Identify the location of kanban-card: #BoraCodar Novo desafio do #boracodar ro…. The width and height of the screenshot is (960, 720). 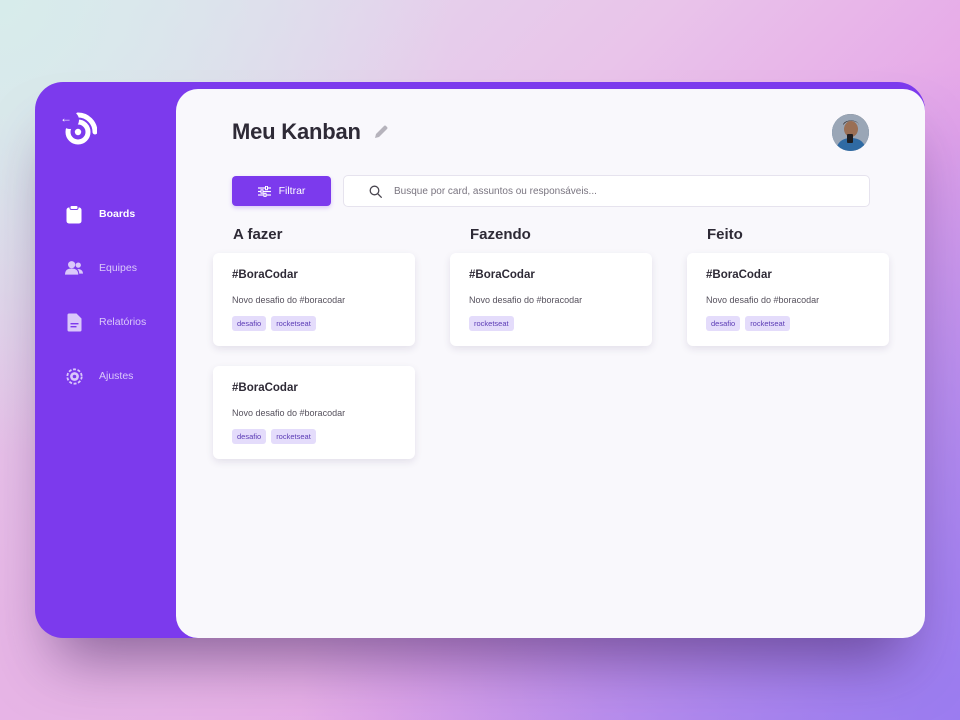
(551, 299).